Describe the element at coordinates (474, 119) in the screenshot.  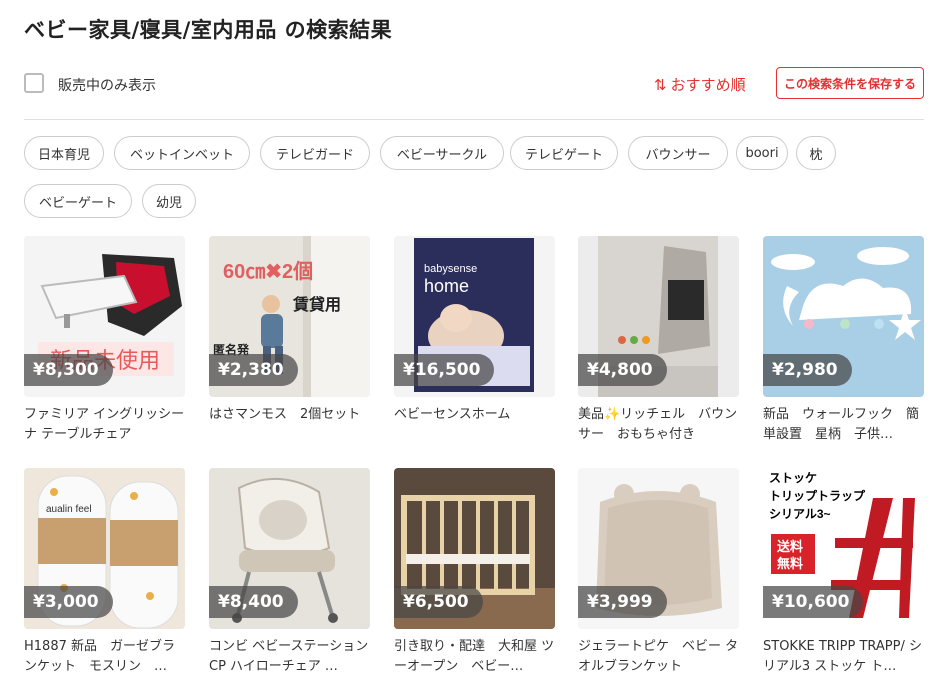
I see `divider` at that location.